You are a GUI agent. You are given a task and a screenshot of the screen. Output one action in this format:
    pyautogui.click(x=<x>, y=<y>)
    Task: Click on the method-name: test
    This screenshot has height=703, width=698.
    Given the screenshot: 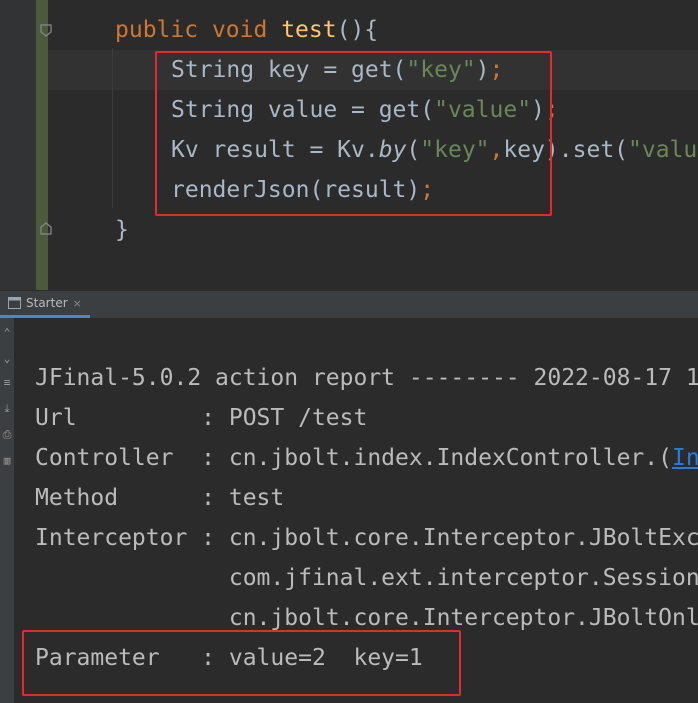 What is the action you would take?
    pyautogui.click(x=309, y=30)
    